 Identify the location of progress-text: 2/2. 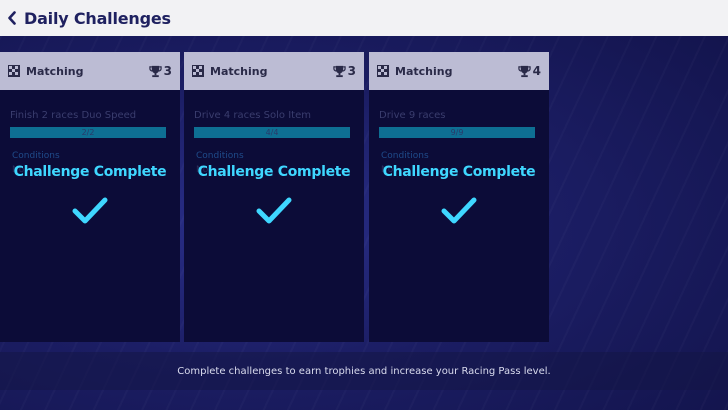
(88, 132).